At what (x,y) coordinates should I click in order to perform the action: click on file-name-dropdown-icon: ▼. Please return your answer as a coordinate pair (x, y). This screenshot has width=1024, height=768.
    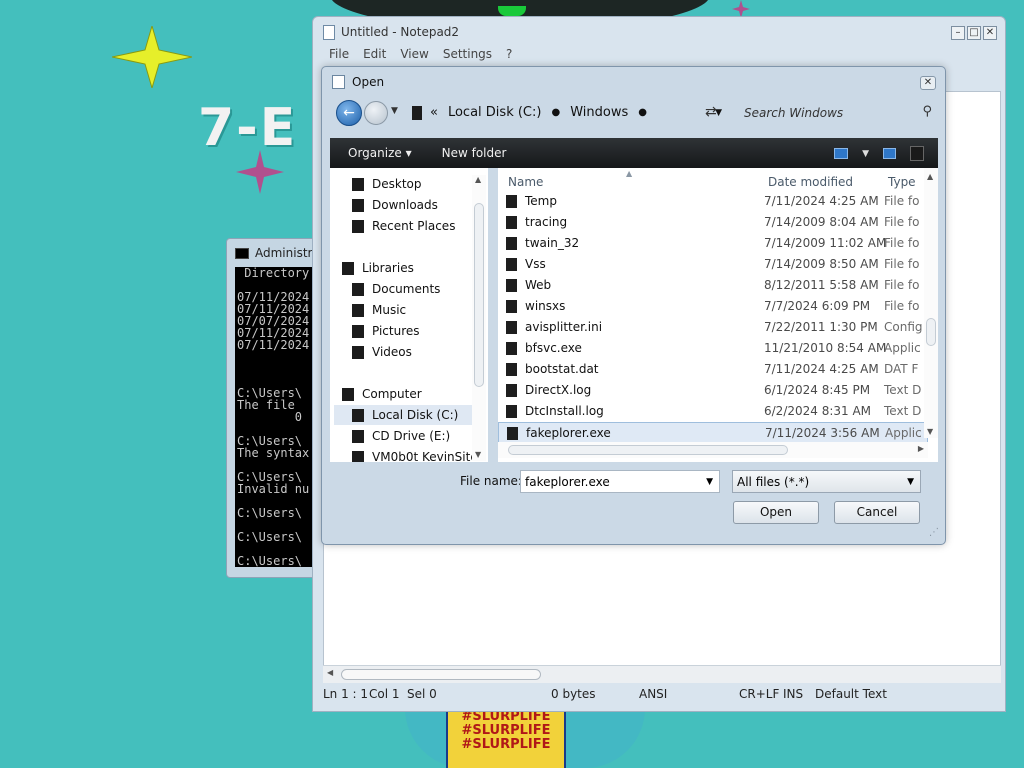
    Looking at the image, I should click on (709, 482).